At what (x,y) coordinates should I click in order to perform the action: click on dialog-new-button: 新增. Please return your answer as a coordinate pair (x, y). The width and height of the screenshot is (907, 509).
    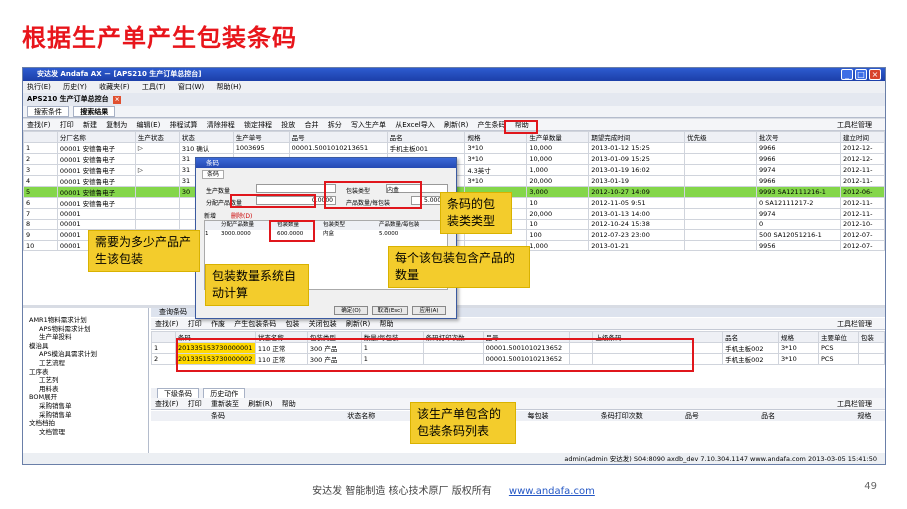
    Looking at the image, I should click on (210, 215).